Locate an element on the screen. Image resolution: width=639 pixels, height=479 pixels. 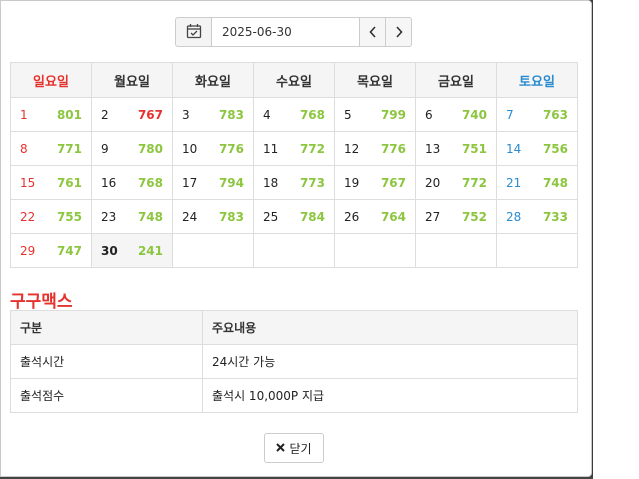
close-button: 닫기 is located at coordinates (294, 448).